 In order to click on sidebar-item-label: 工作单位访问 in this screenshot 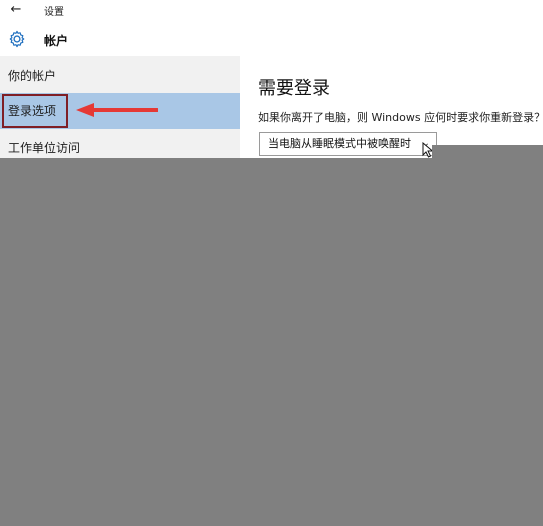, I will do `click(44, 148)`.